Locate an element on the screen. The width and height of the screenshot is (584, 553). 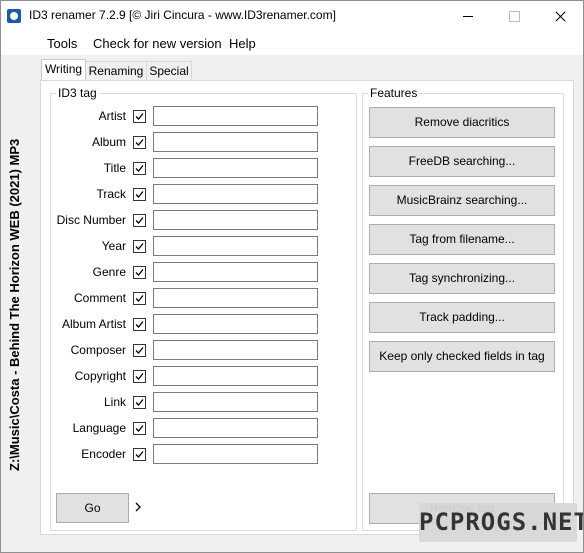
go-button: Go is located at coordinates (92, 508).